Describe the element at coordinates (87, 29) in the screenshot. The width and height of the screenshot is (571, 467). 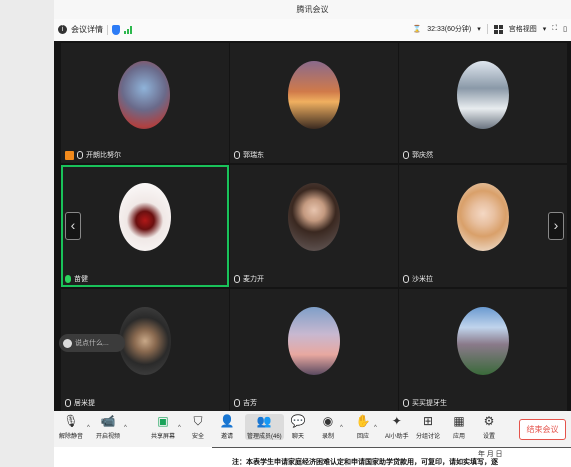
I see `meeting-details-link: 会议详情` at that location.